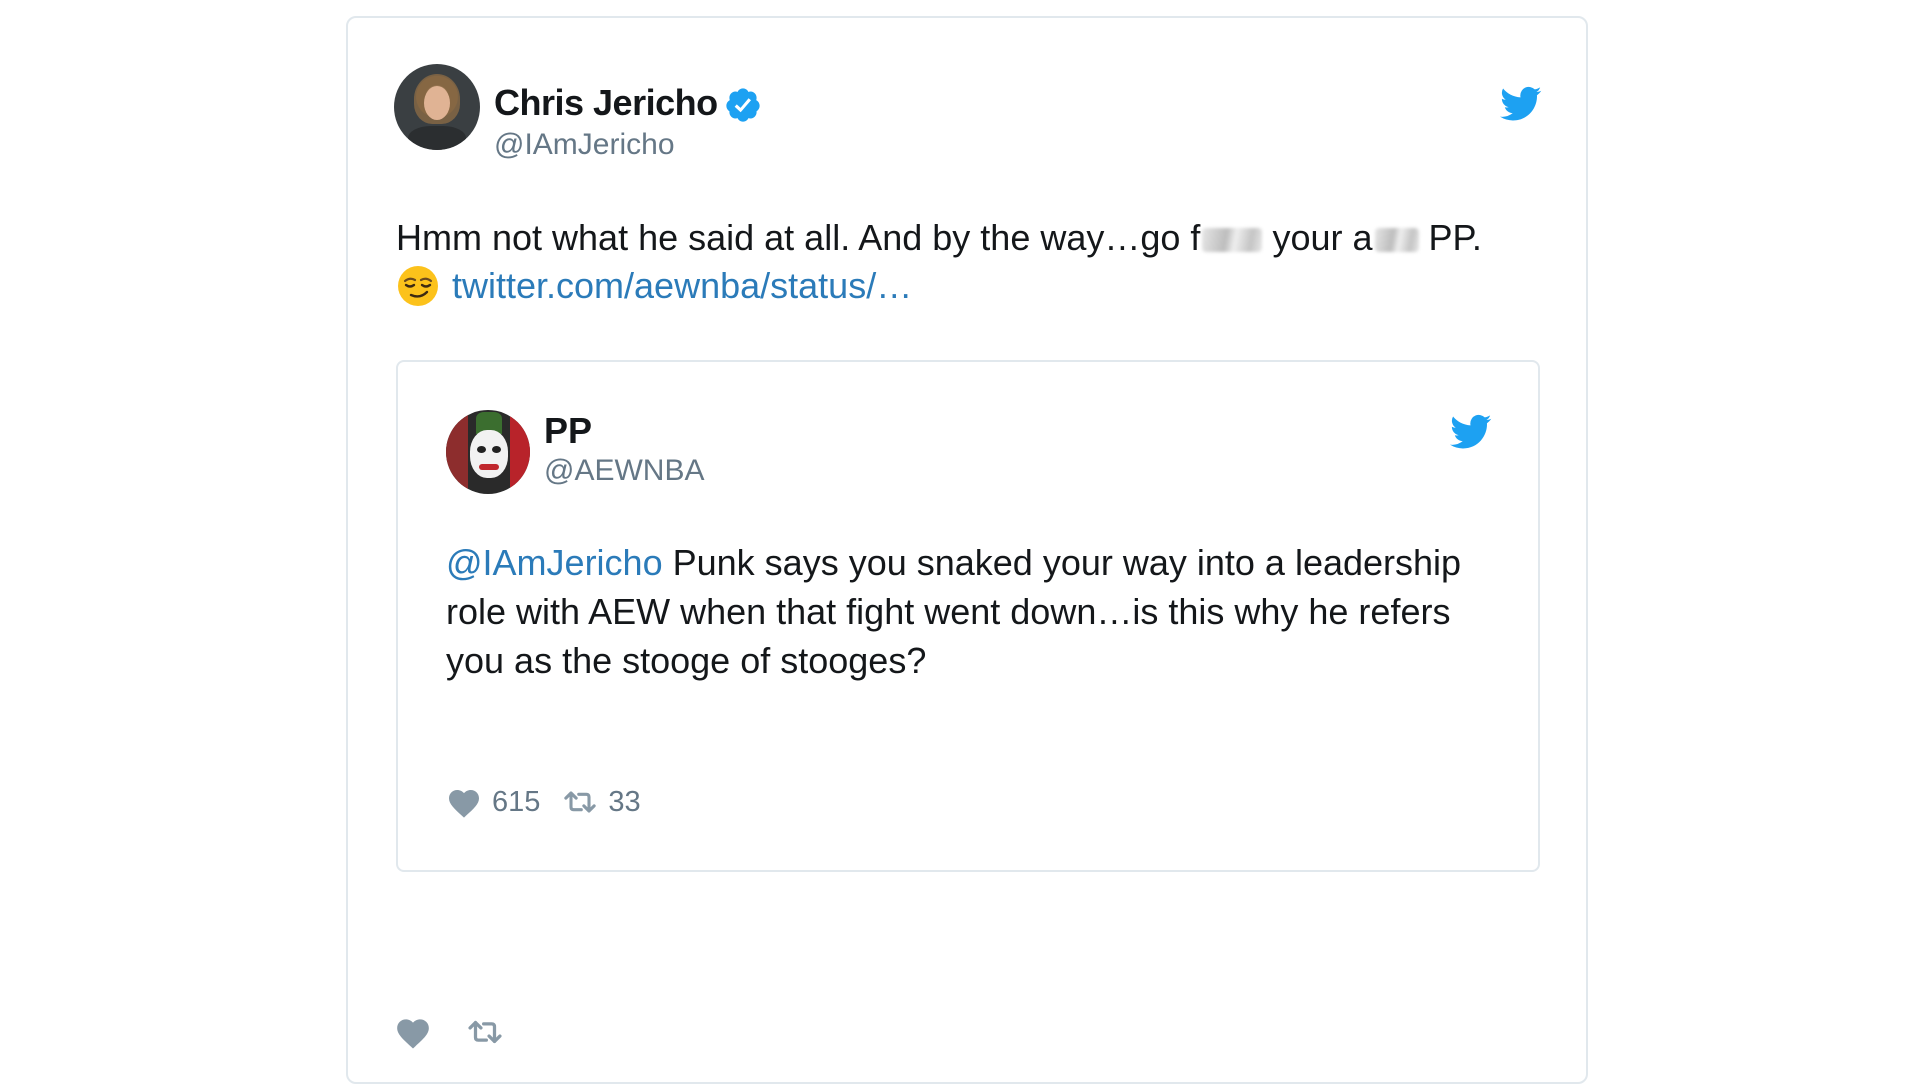  I want to click on like-count: 615, so click(516, 801).